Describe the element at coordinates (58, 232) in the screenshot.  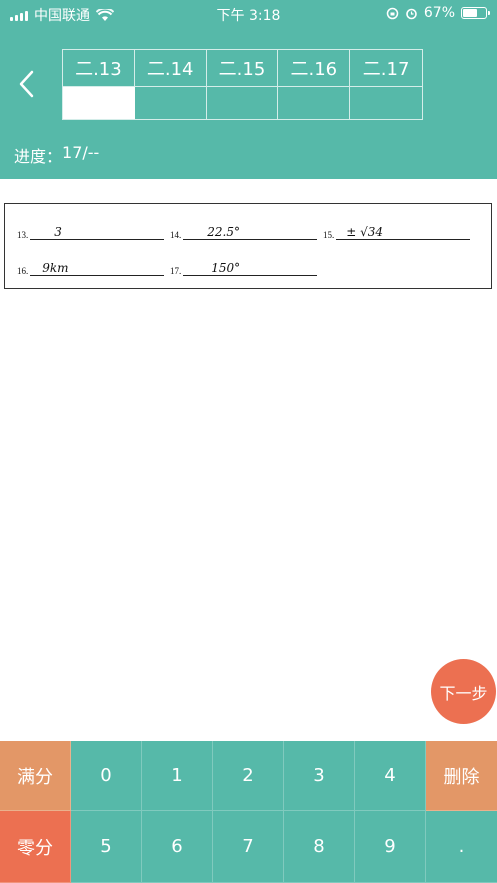
I see `handwritten-answer: 3` at that location.